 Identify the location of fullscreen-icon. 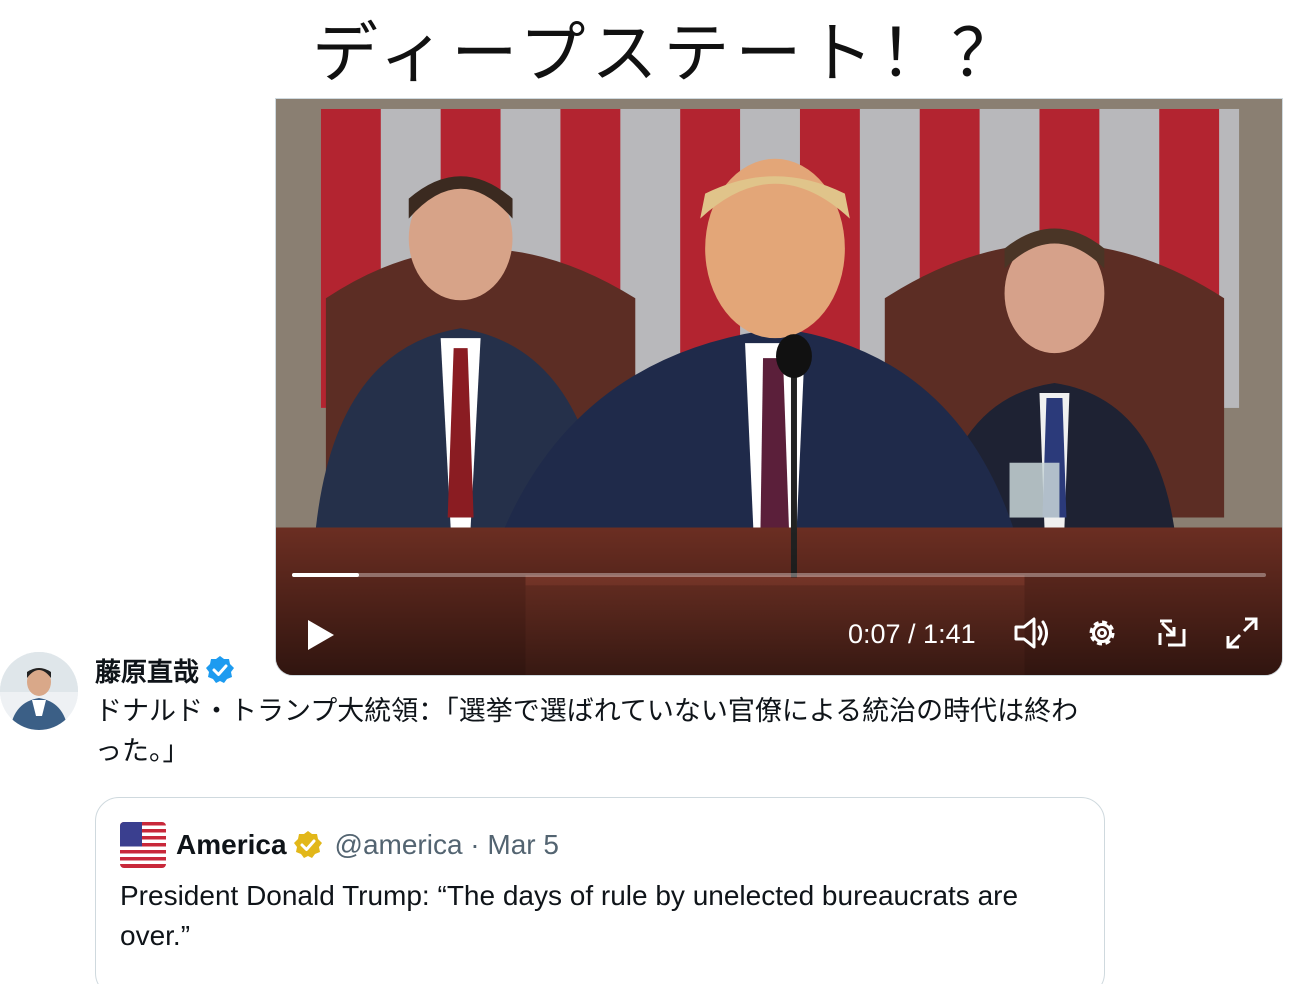
(1242, 633).